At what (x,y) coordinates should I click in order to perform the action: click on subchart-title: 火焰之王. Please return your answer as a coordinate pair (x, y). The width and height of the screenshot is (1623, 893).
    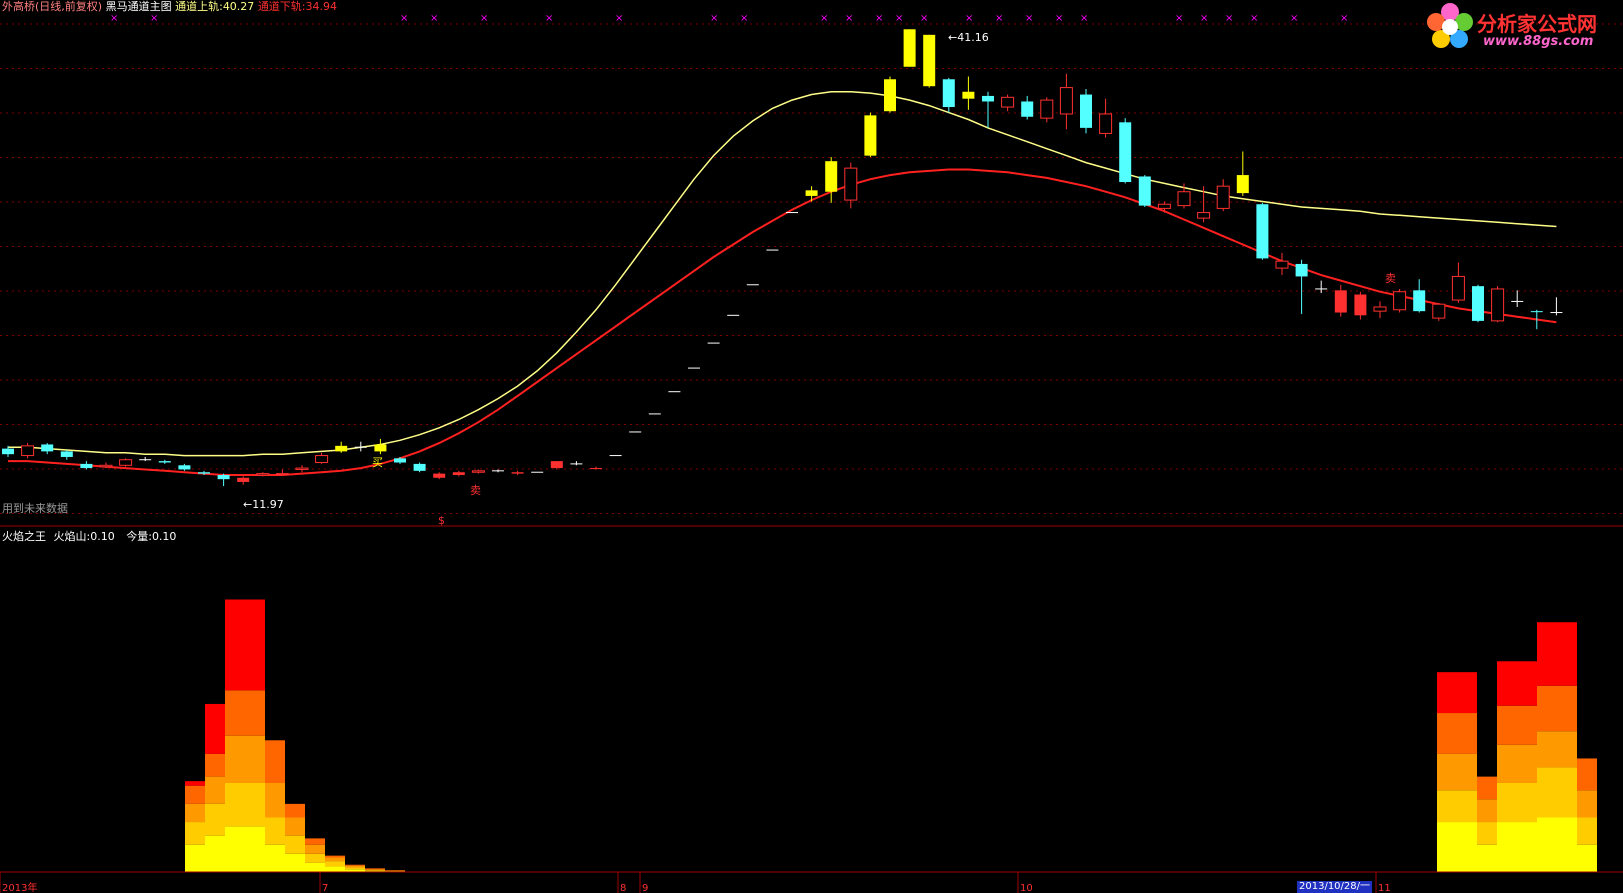
    Looking at the image, I should click on (24, 536).